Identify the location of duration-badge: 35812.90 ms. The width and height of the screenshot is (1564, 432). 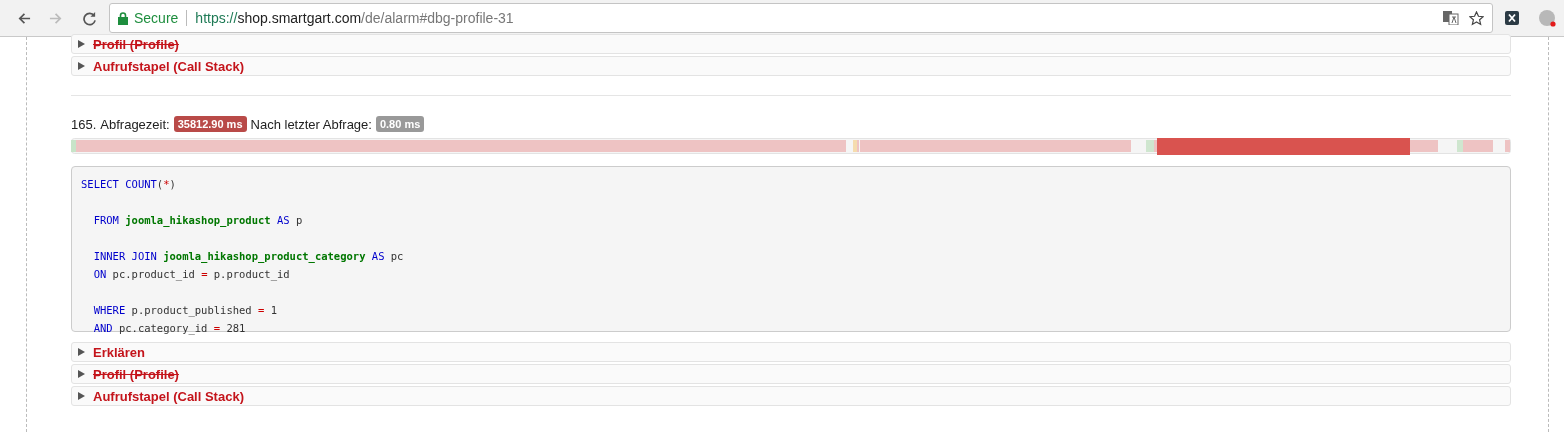
(210, 124).